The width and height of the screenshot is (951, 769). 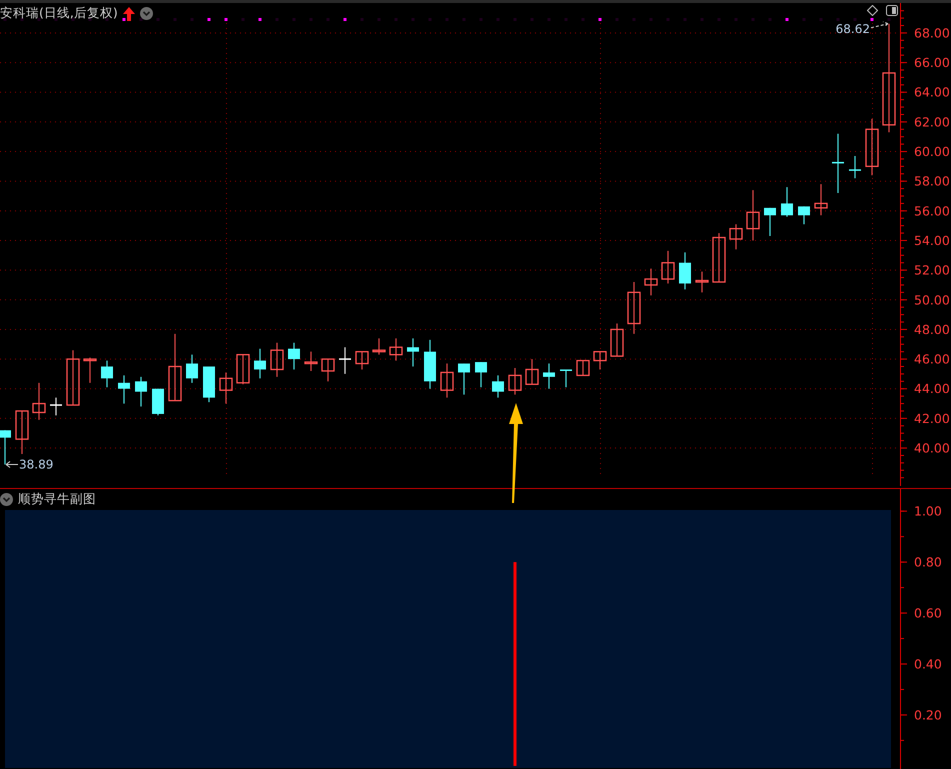 I want to click on axis-label: 0.80, so click(x=928, y=562).